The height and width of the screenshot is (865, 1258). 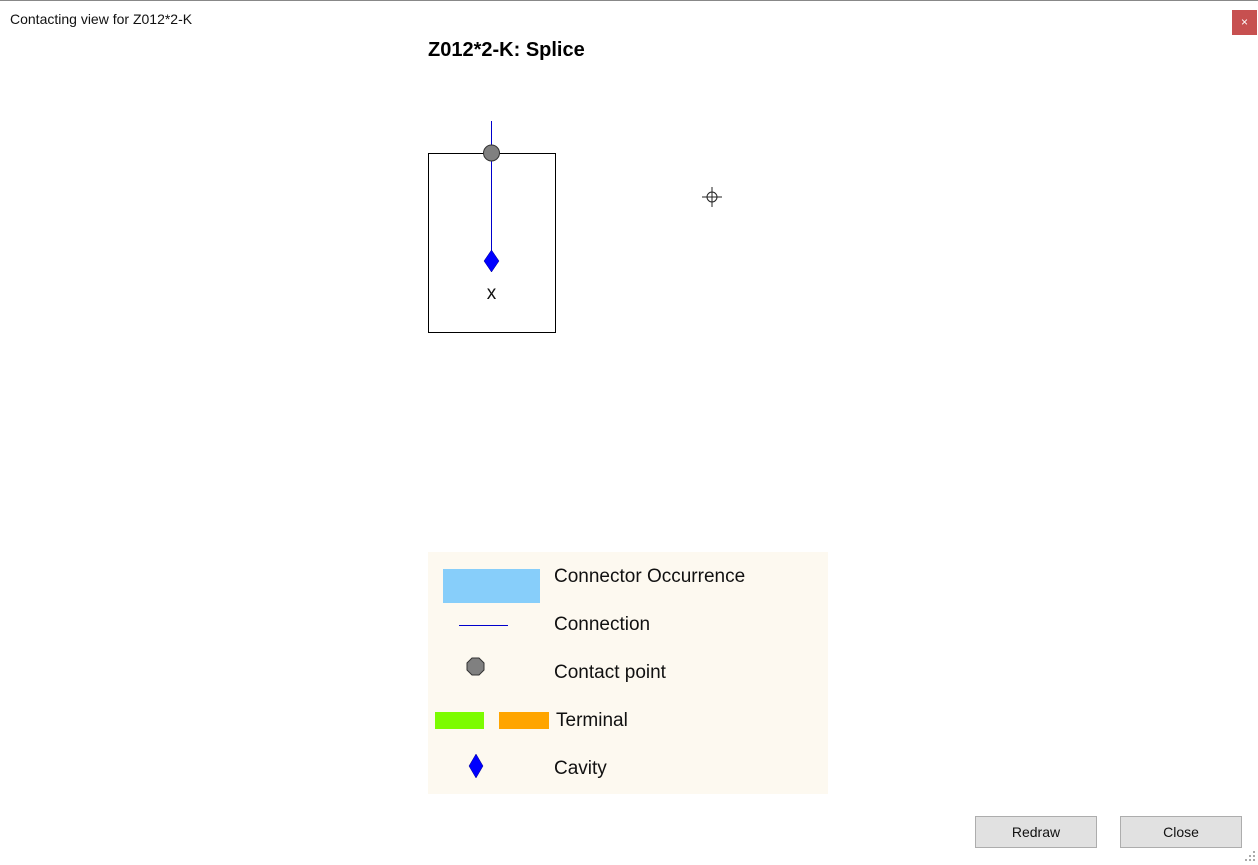 I want to click on contact-point, so click(x=491, y=153).